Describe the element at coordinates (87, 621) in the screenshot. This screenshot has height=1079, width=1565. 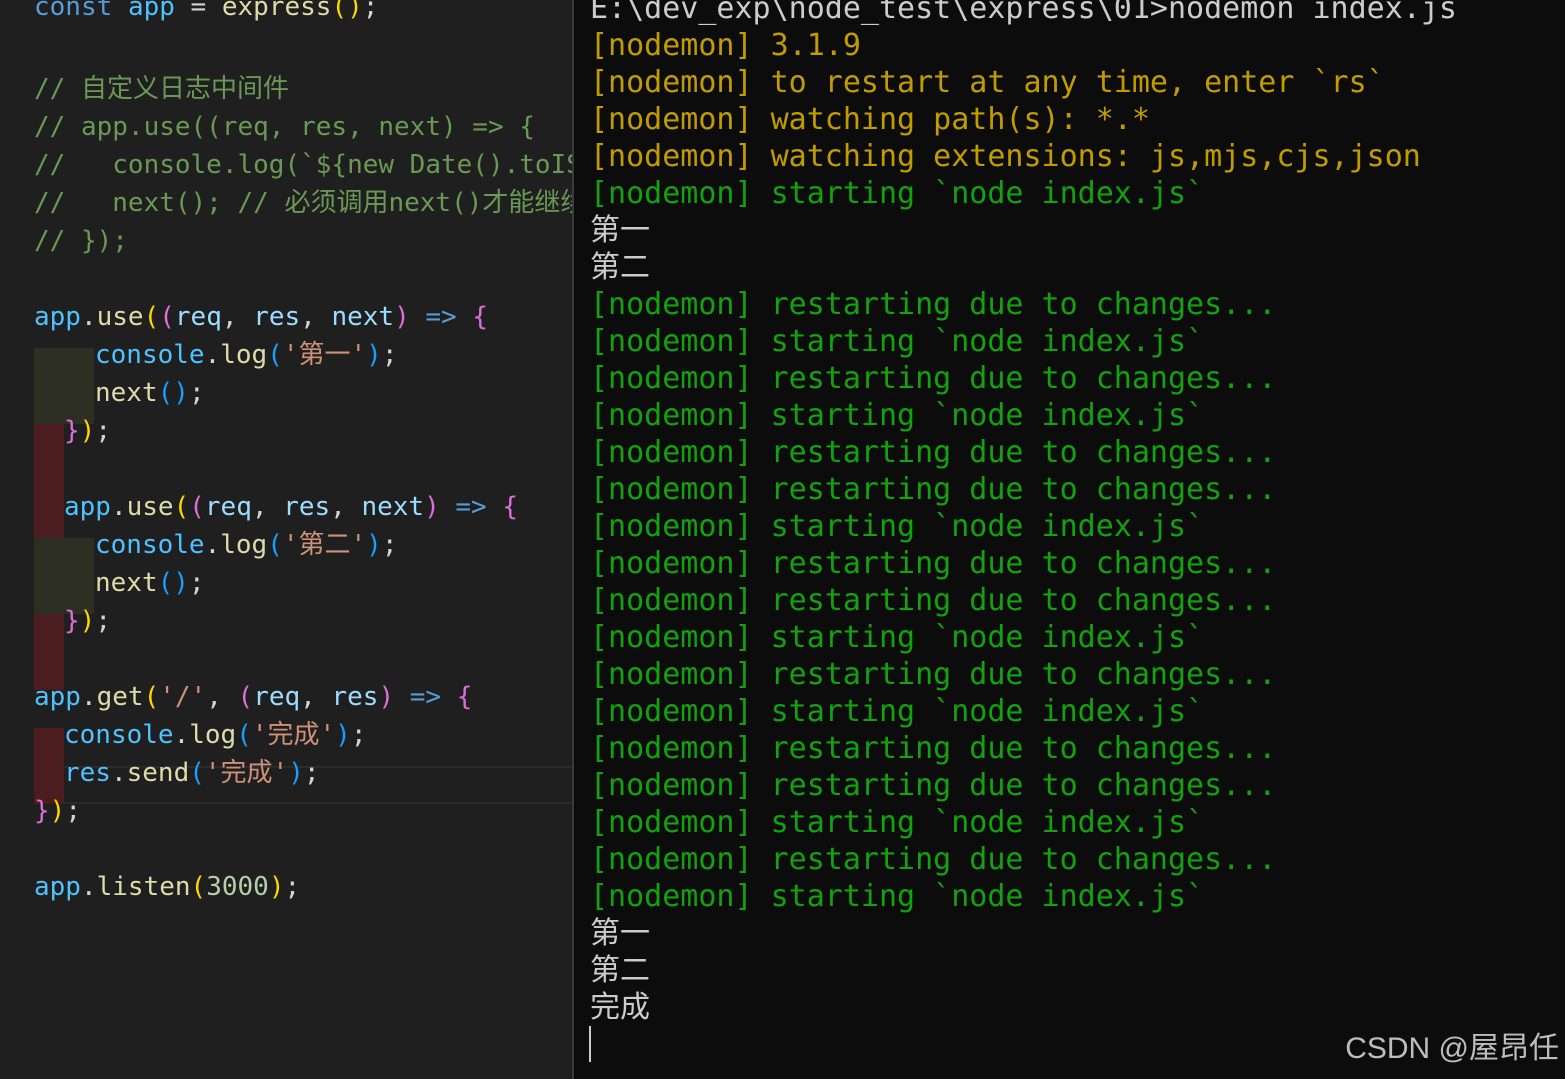
I see `code-line-close-2: });` at that location.